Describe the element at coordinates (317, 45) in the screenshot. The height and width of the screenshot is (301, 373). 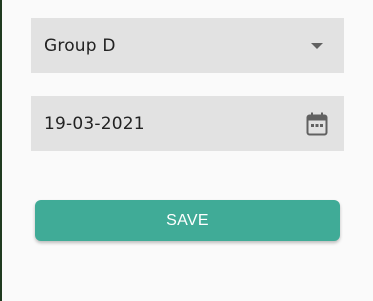
I see `dropdown-arrow-icon` at that location.